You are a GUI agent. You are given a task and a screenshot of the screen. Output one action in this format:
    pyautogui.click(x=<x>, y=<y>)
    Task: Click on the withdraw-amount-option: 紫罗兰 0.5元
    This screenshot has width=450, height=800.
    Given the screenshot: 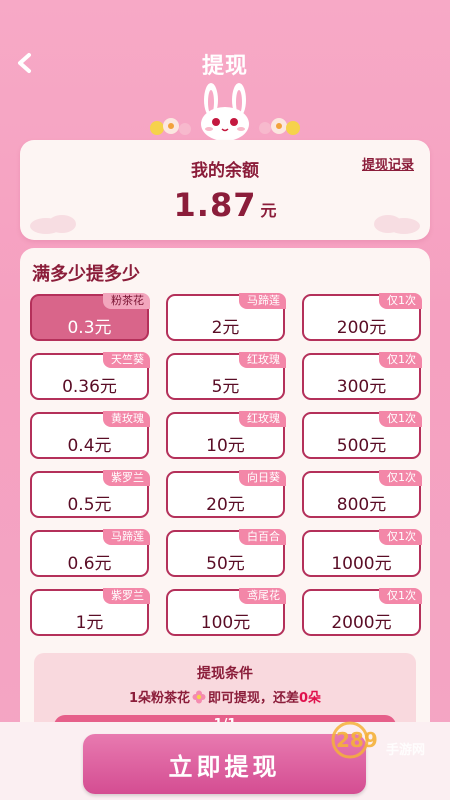 What is the action you would take?
    pyautogui.click(x=90, y=494)
    